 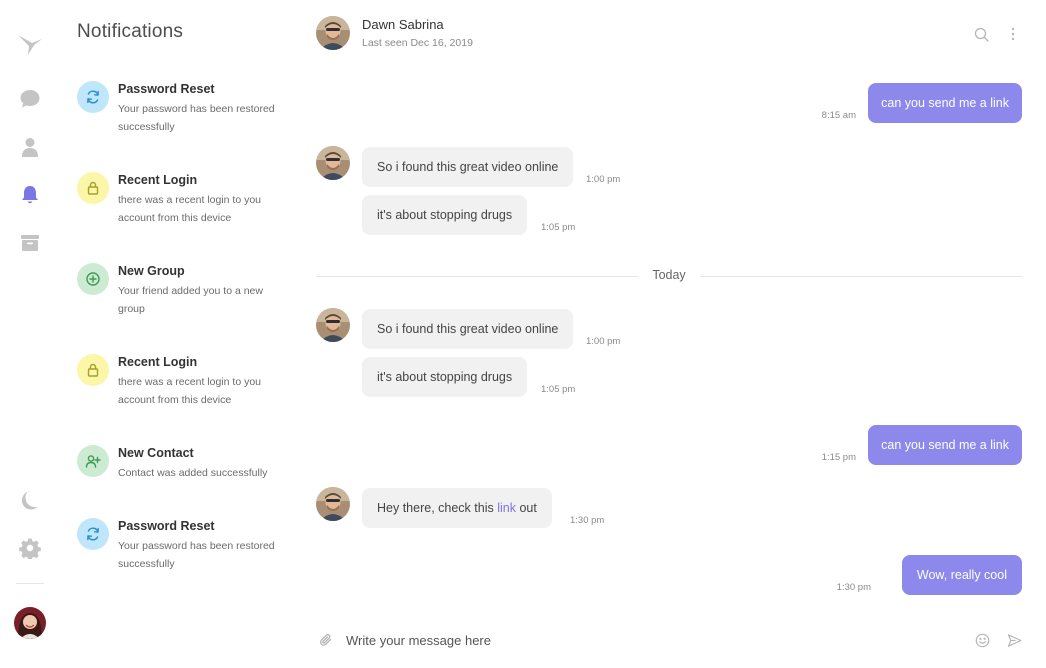 What do you see at coordinates (30, 243) in the screenshot?
I see `archive-icon` at bounding box center [30, 243].